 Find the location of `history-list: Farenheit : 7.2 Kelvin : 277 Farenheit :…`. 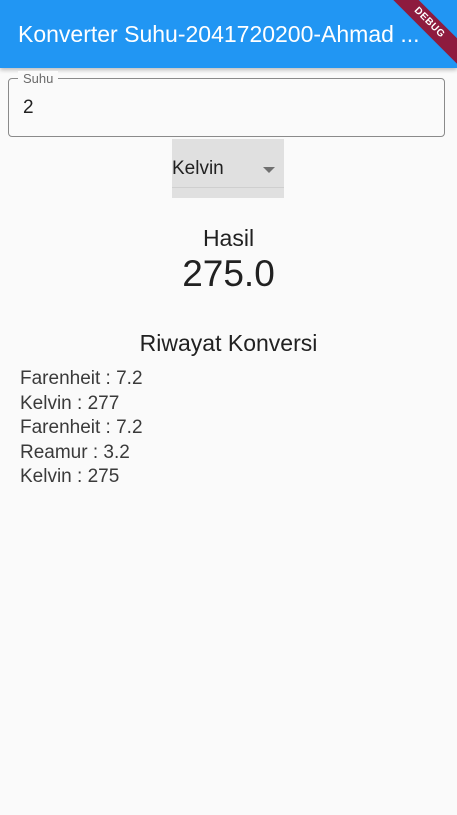

history-list: Farenheit : 7.2 Kelvin : 277 Farenheit :… is located at coordinates (230, 428).